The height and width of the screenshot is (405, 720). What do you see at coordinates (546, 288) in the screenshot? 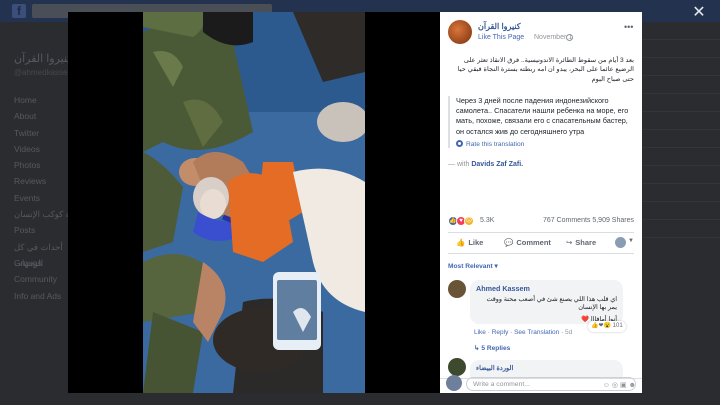
I see `commenter-name: Ahmed Kassem` at bounding box center [546, 288].